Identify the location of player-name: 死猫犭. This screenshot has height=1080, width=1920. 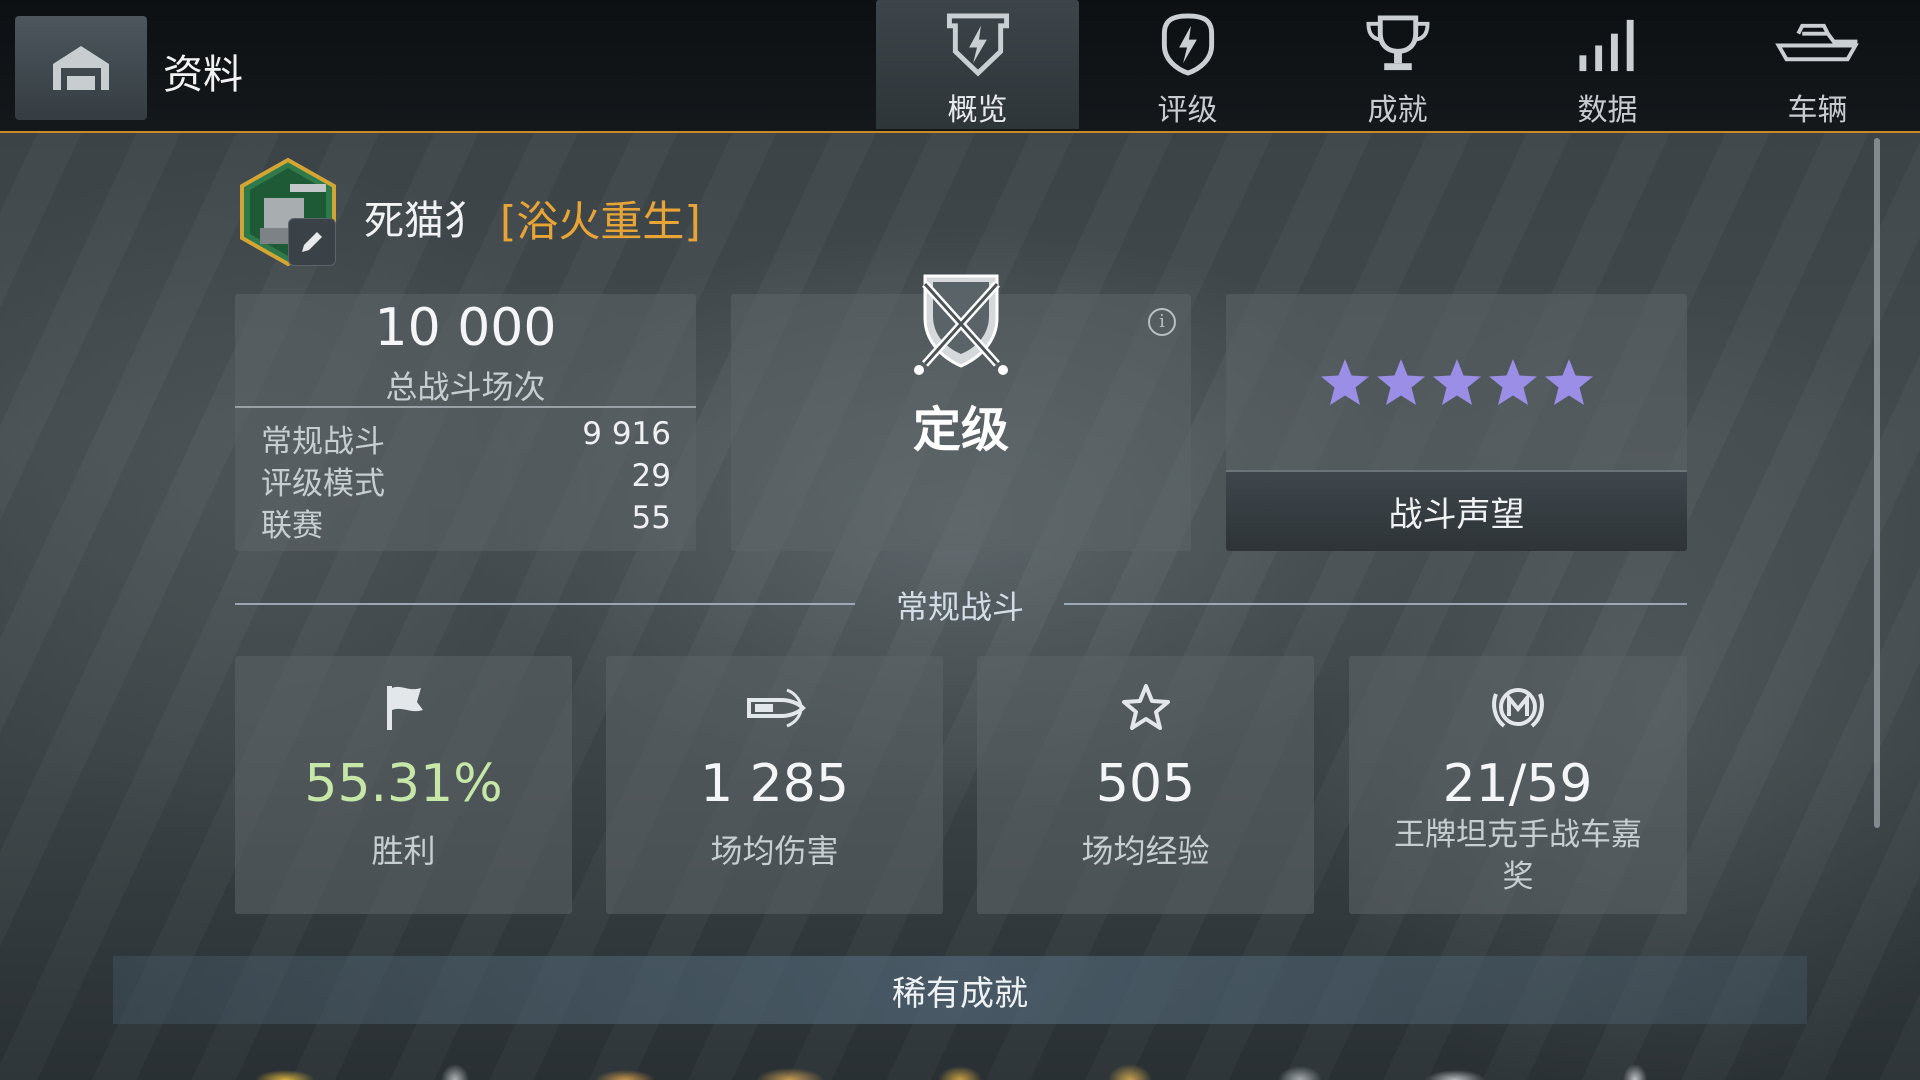
(424, 221).